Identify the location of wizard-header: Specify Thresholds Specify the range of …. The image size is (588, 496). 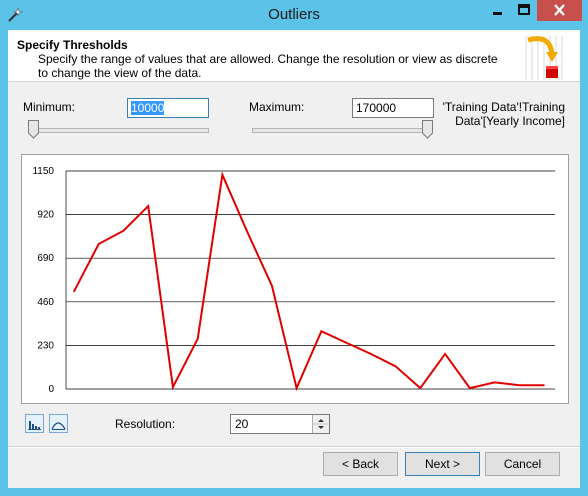
(294, 56).